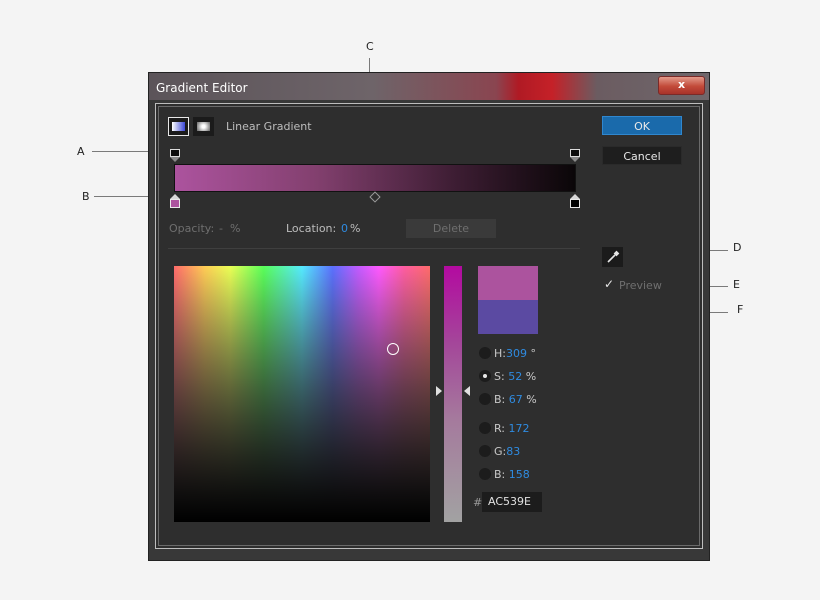  I want to click on red-value: 172, so click(519, 428).